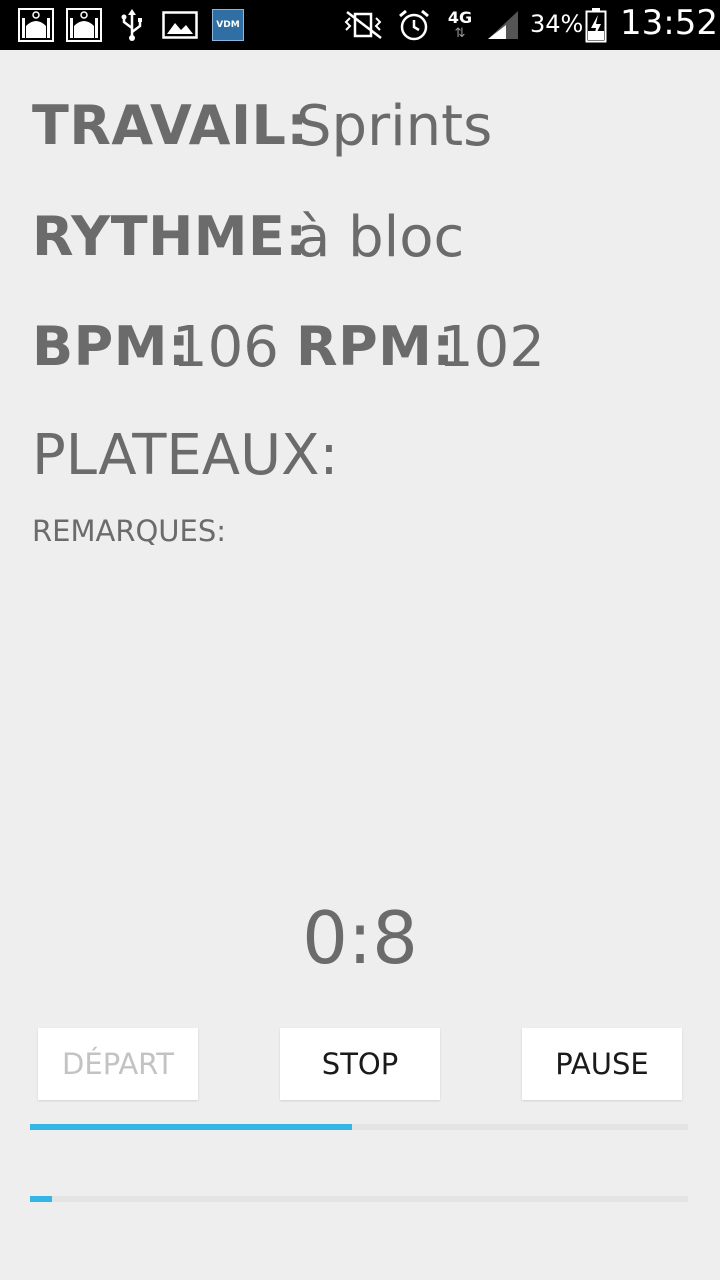 Image resolution: width=720 pixels, height=1280 pixels. Describe the element at coordinates (596, 25) in the screenshot. I see `battery-charging-icon` at that location.